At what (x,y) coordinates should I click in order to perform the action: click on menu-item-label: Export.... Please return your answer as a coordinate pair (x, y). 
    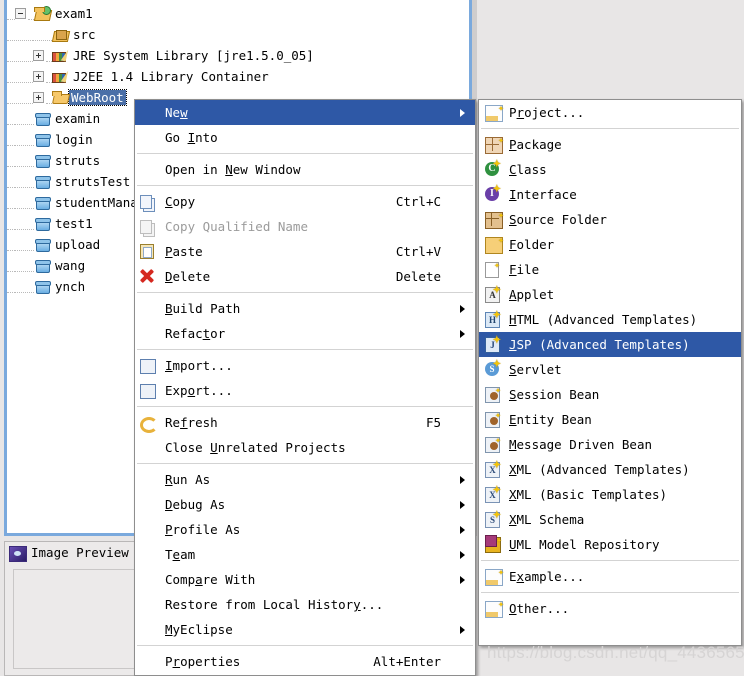
    Looking at the image, I should click on (199, 390).